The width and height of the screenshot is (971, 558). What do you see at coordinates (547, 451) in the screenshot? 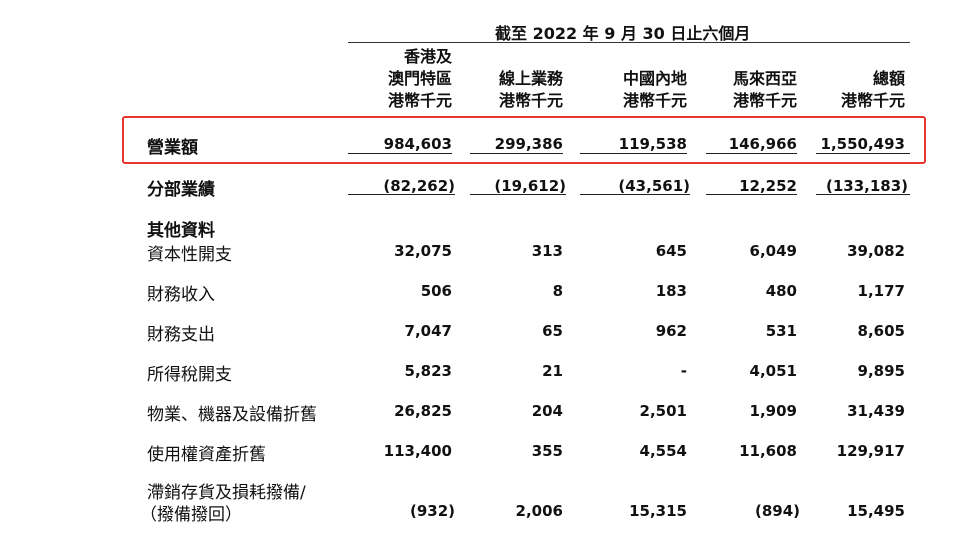
I see `row-value: 355` at bounding box center [547, 451].